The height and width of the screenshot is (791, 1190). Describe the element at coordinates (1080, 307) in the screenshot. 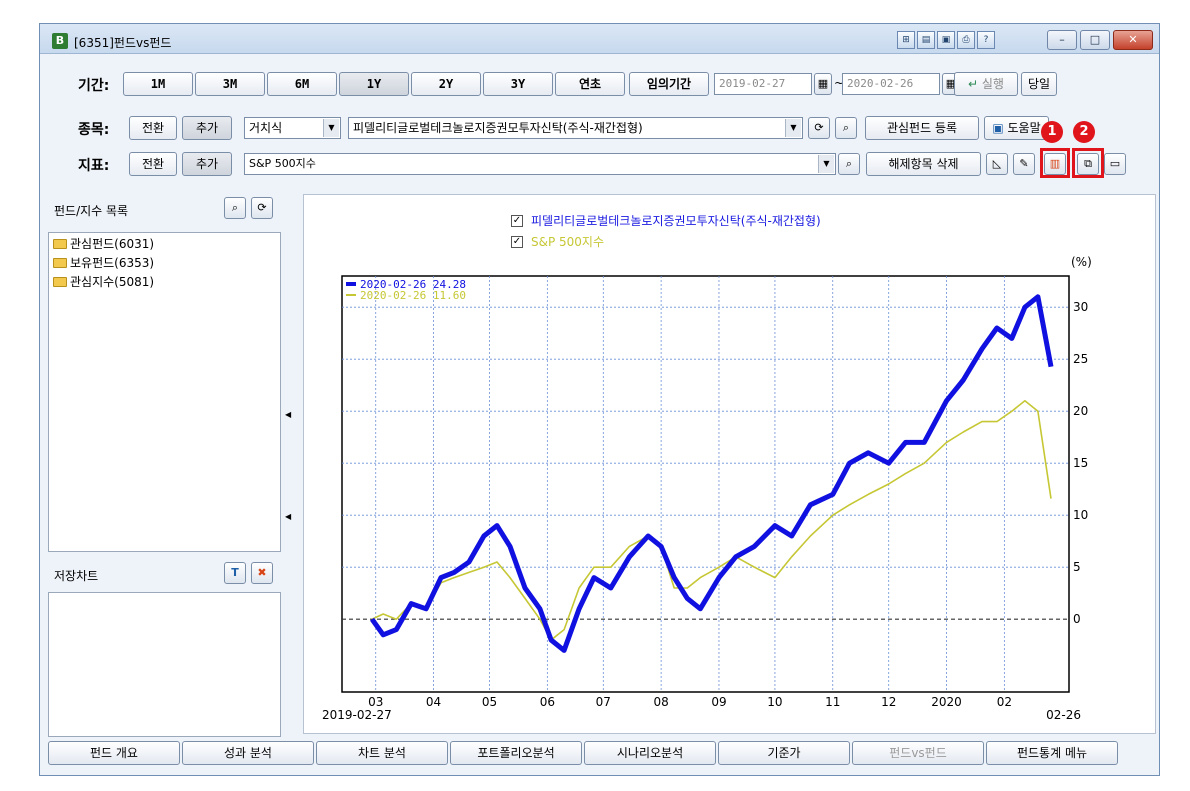

I see `y-tick-label: 30` at that location.